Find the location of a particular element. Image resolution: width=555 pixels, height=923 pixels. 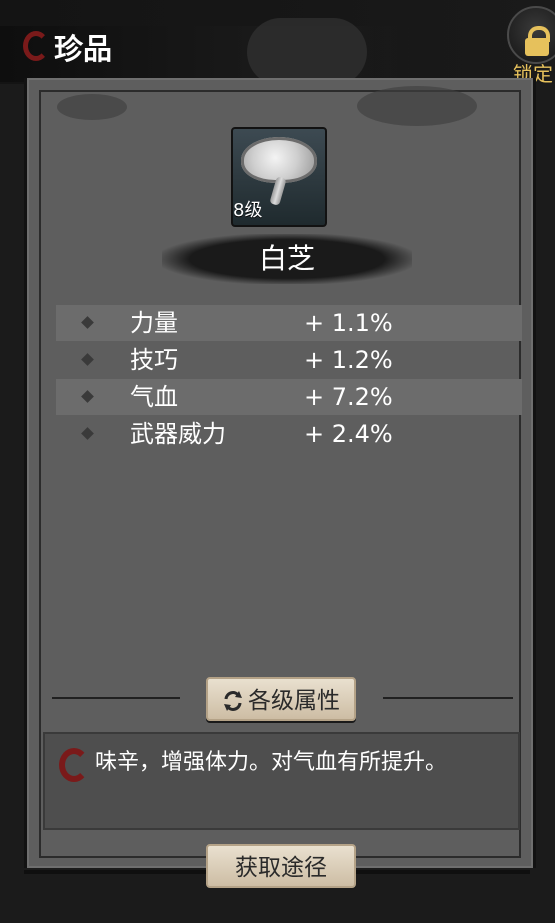

divider-right is located at coordinates (448, 698).